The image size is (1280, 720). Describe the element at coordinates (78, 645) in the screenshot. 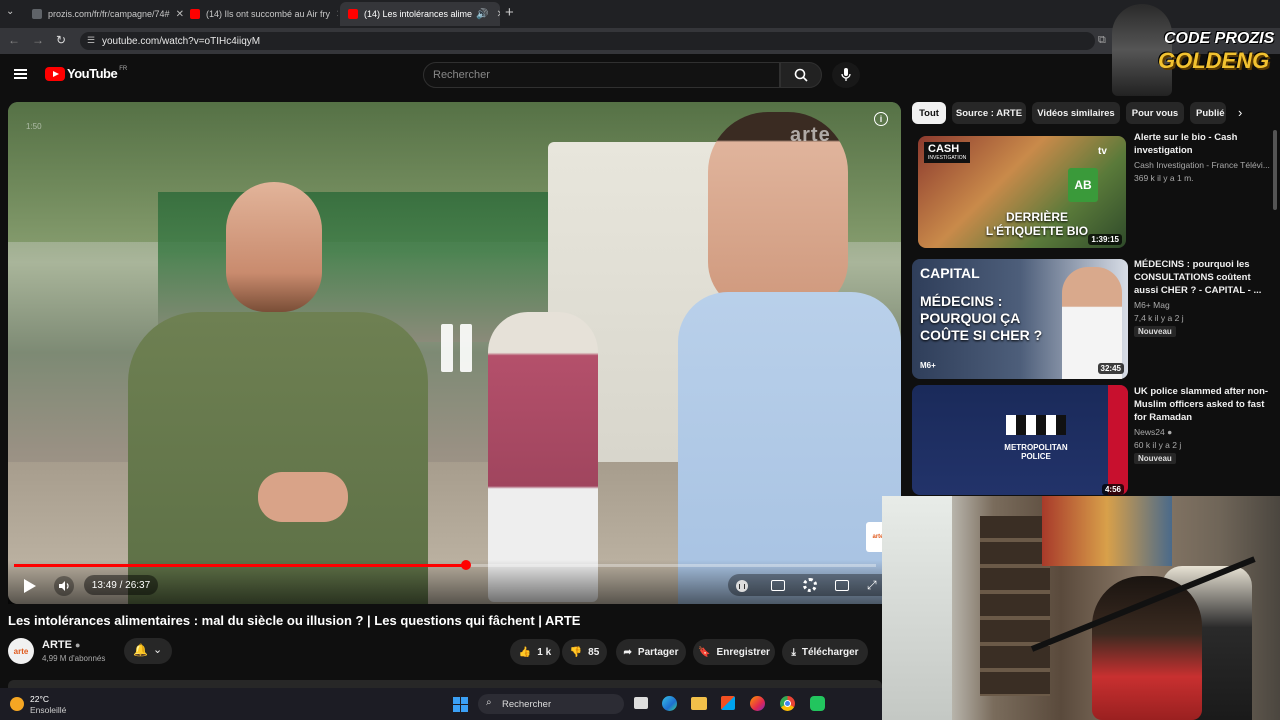

I see `verified-icon: ●` at that location.